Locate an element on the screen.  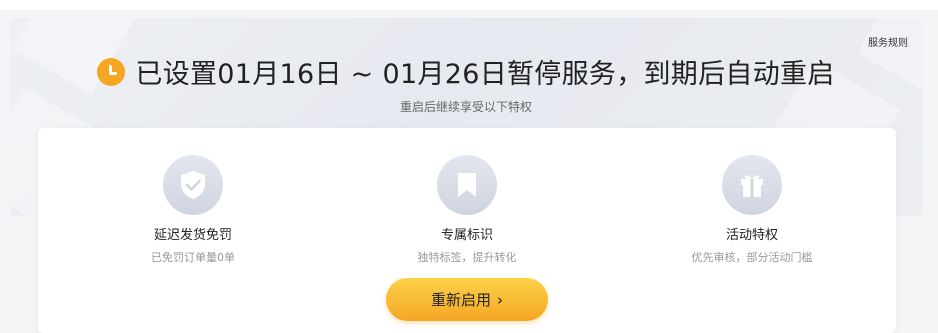
feature-activity-privilege: 活动特权 优先审核，部分活动门槛 is located at coordinates (752, 210).